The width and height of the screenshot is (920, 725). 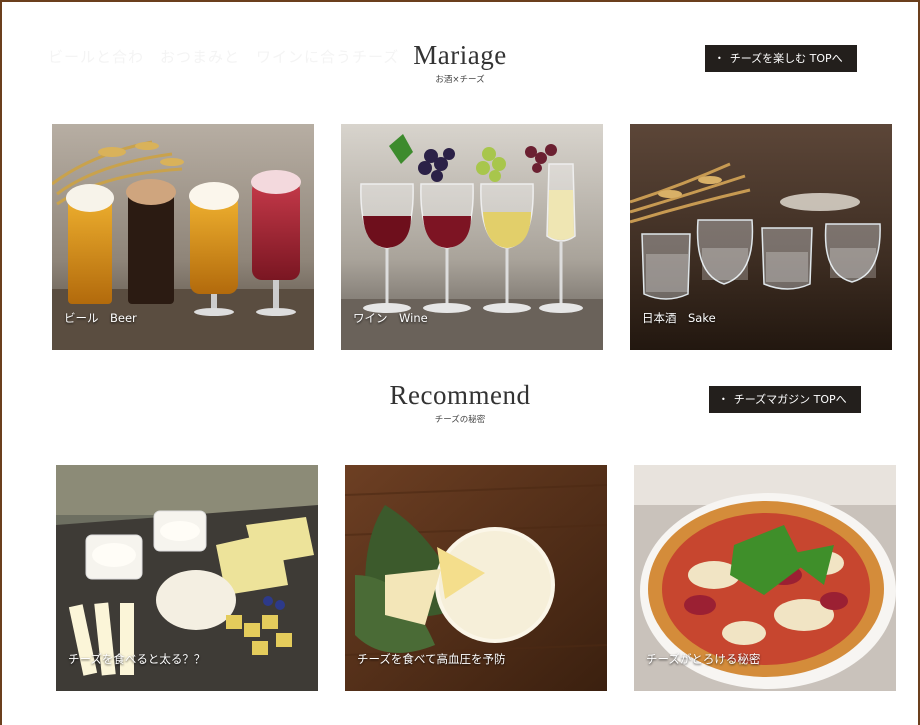 What do you see at coordinates (765, 578) in the screenshot?
I see `cheese-melt-card: チーズがとろける秘密` at bounding box center [765, 578].